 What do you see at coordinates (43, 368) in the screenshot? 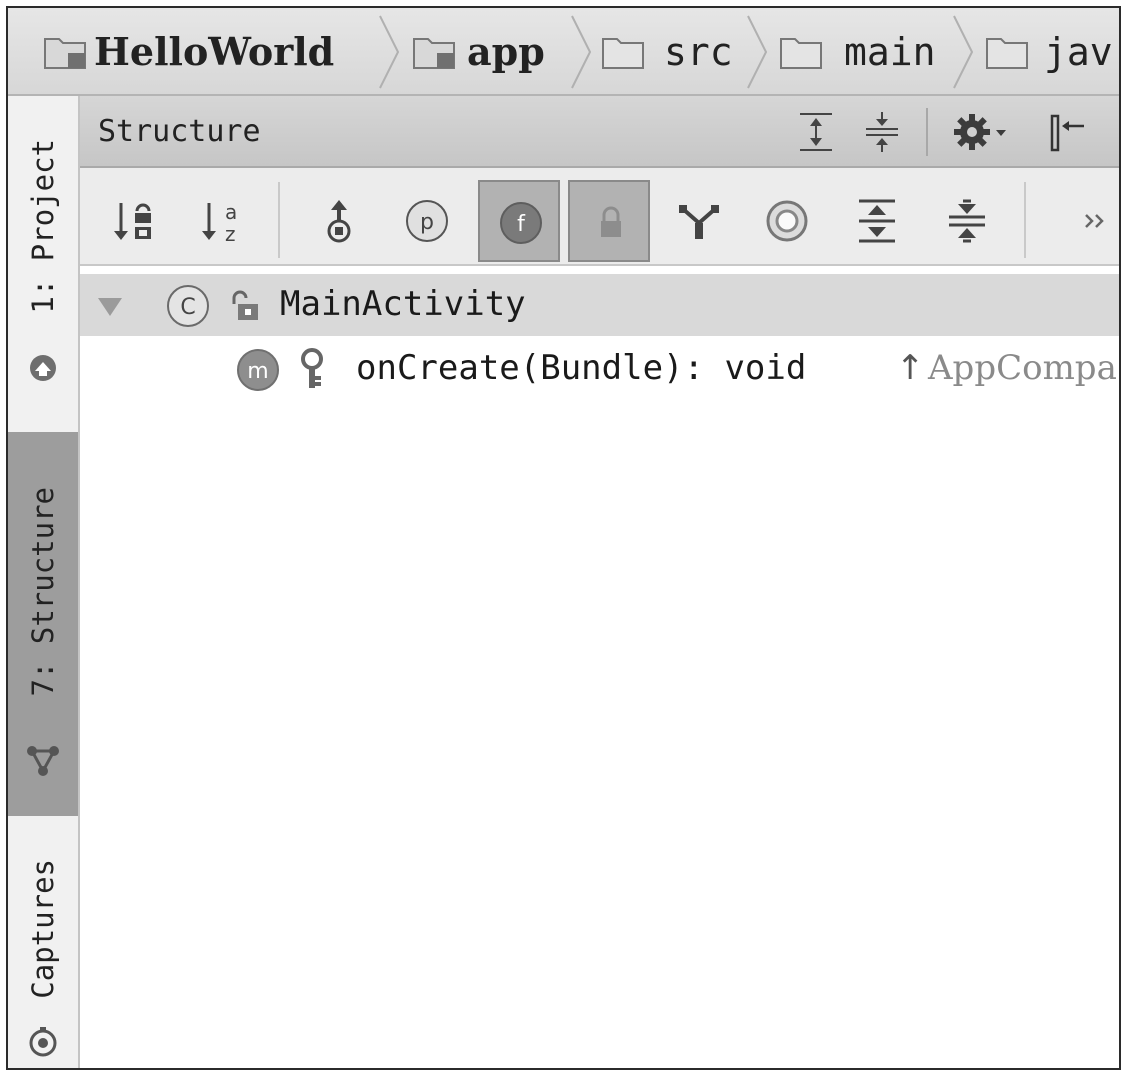
I see `project-icon` at bounding box center [43, 368].